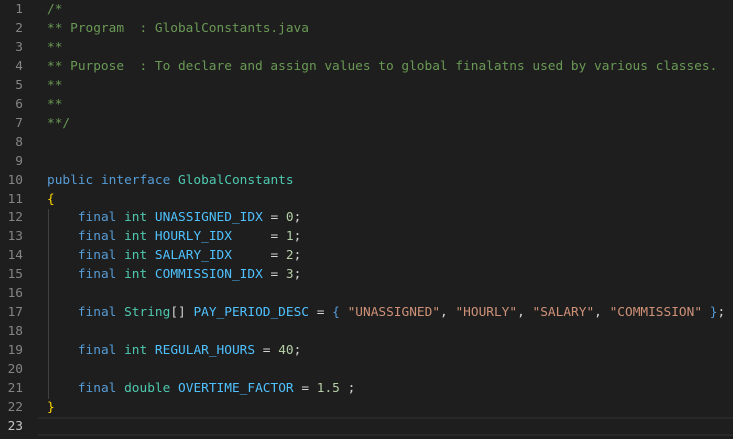 This screenshot has width=733, height=439. What do you see at coordinates (366, 28) in the screenshot?
I see `code-line: 2 ** Program : GlobalConstants.java` at bounding box center [366, 28].